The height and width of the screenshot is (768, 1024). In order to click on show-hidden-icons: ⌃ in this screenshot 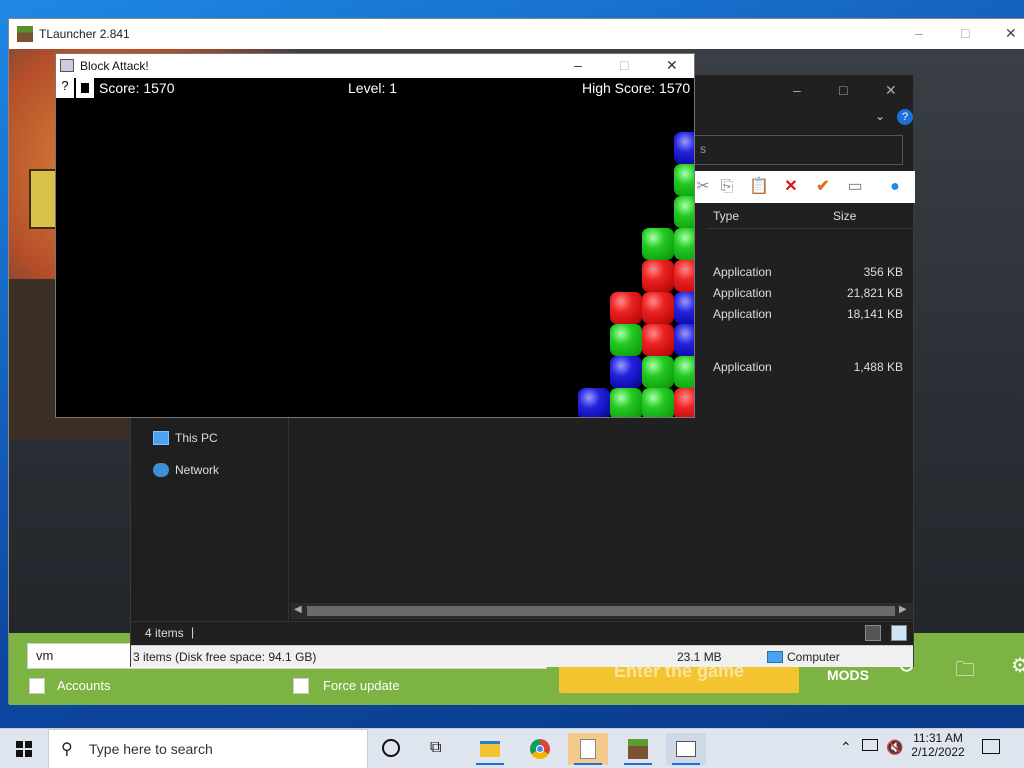, I will do `click(846, 747)`.